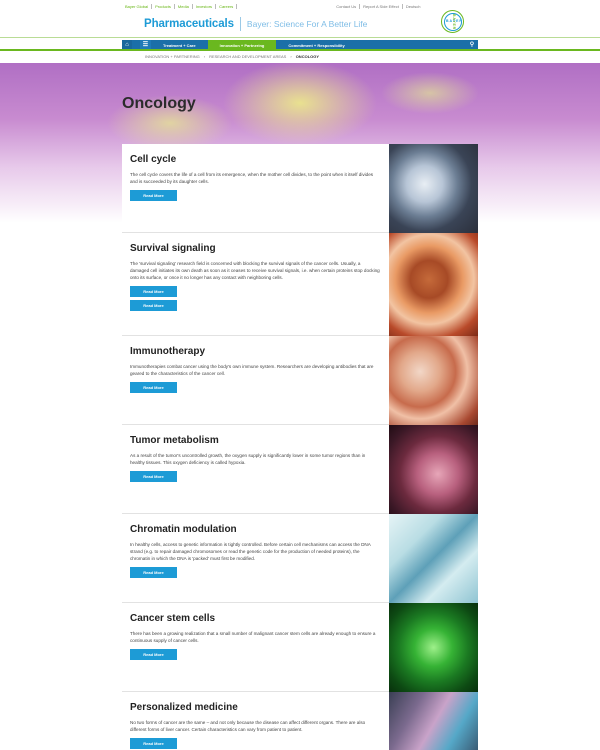  Describe the element at coordinates (168, 351) in the screenshot. I see `topic-title: Immunotherapy` at that location.